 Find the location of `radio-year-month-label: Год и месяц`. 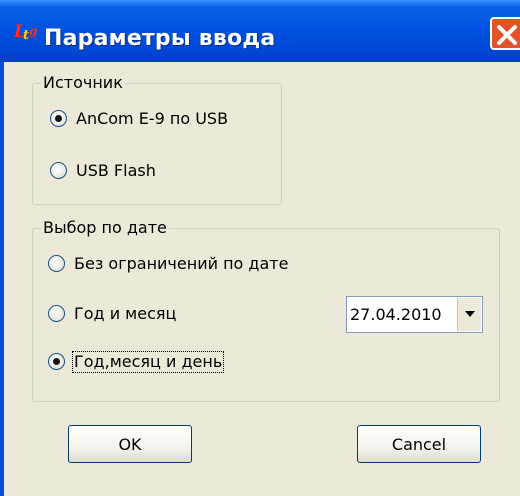

radio-year-month-label: Год и месяц is located at coordinates (125, 314).